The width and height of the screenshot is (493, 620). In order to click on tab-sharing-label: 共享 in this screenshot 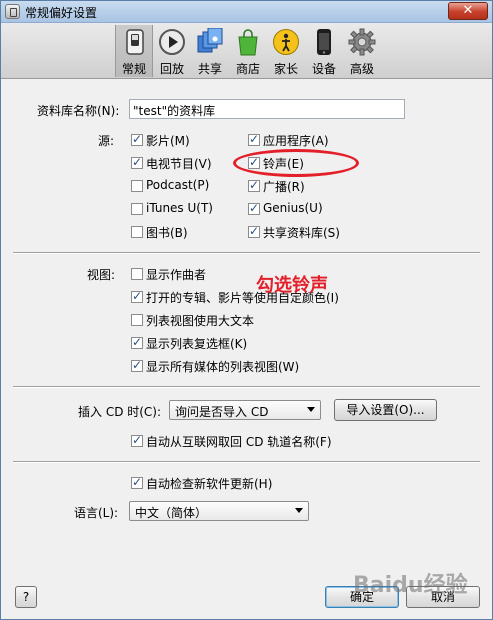, I will do `click(209, 69)`.